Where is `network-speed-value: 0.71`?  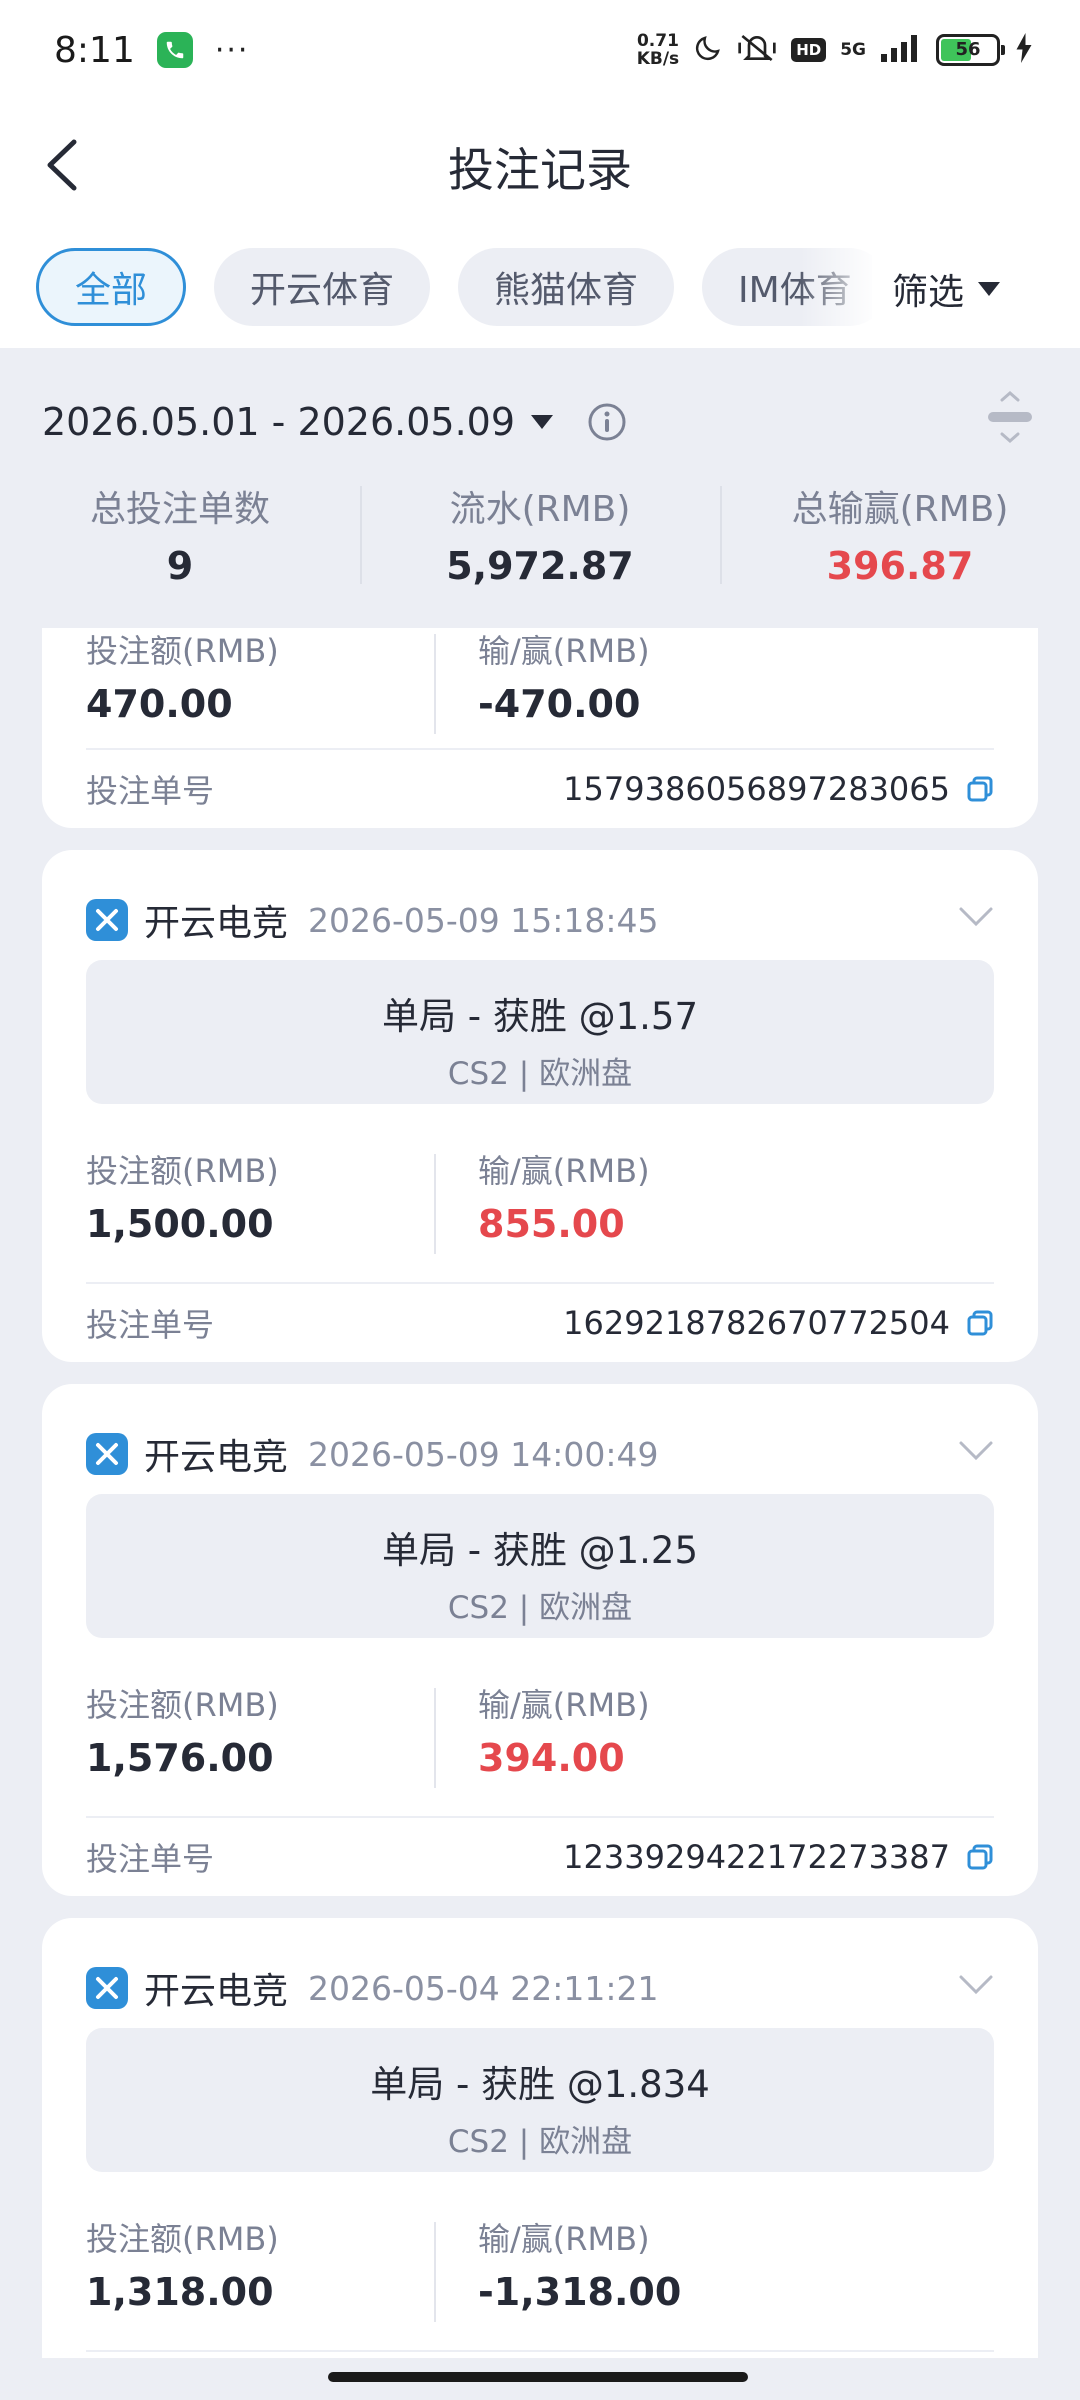
network-speed-value: 0.71 is located at coordinates (657, 41).